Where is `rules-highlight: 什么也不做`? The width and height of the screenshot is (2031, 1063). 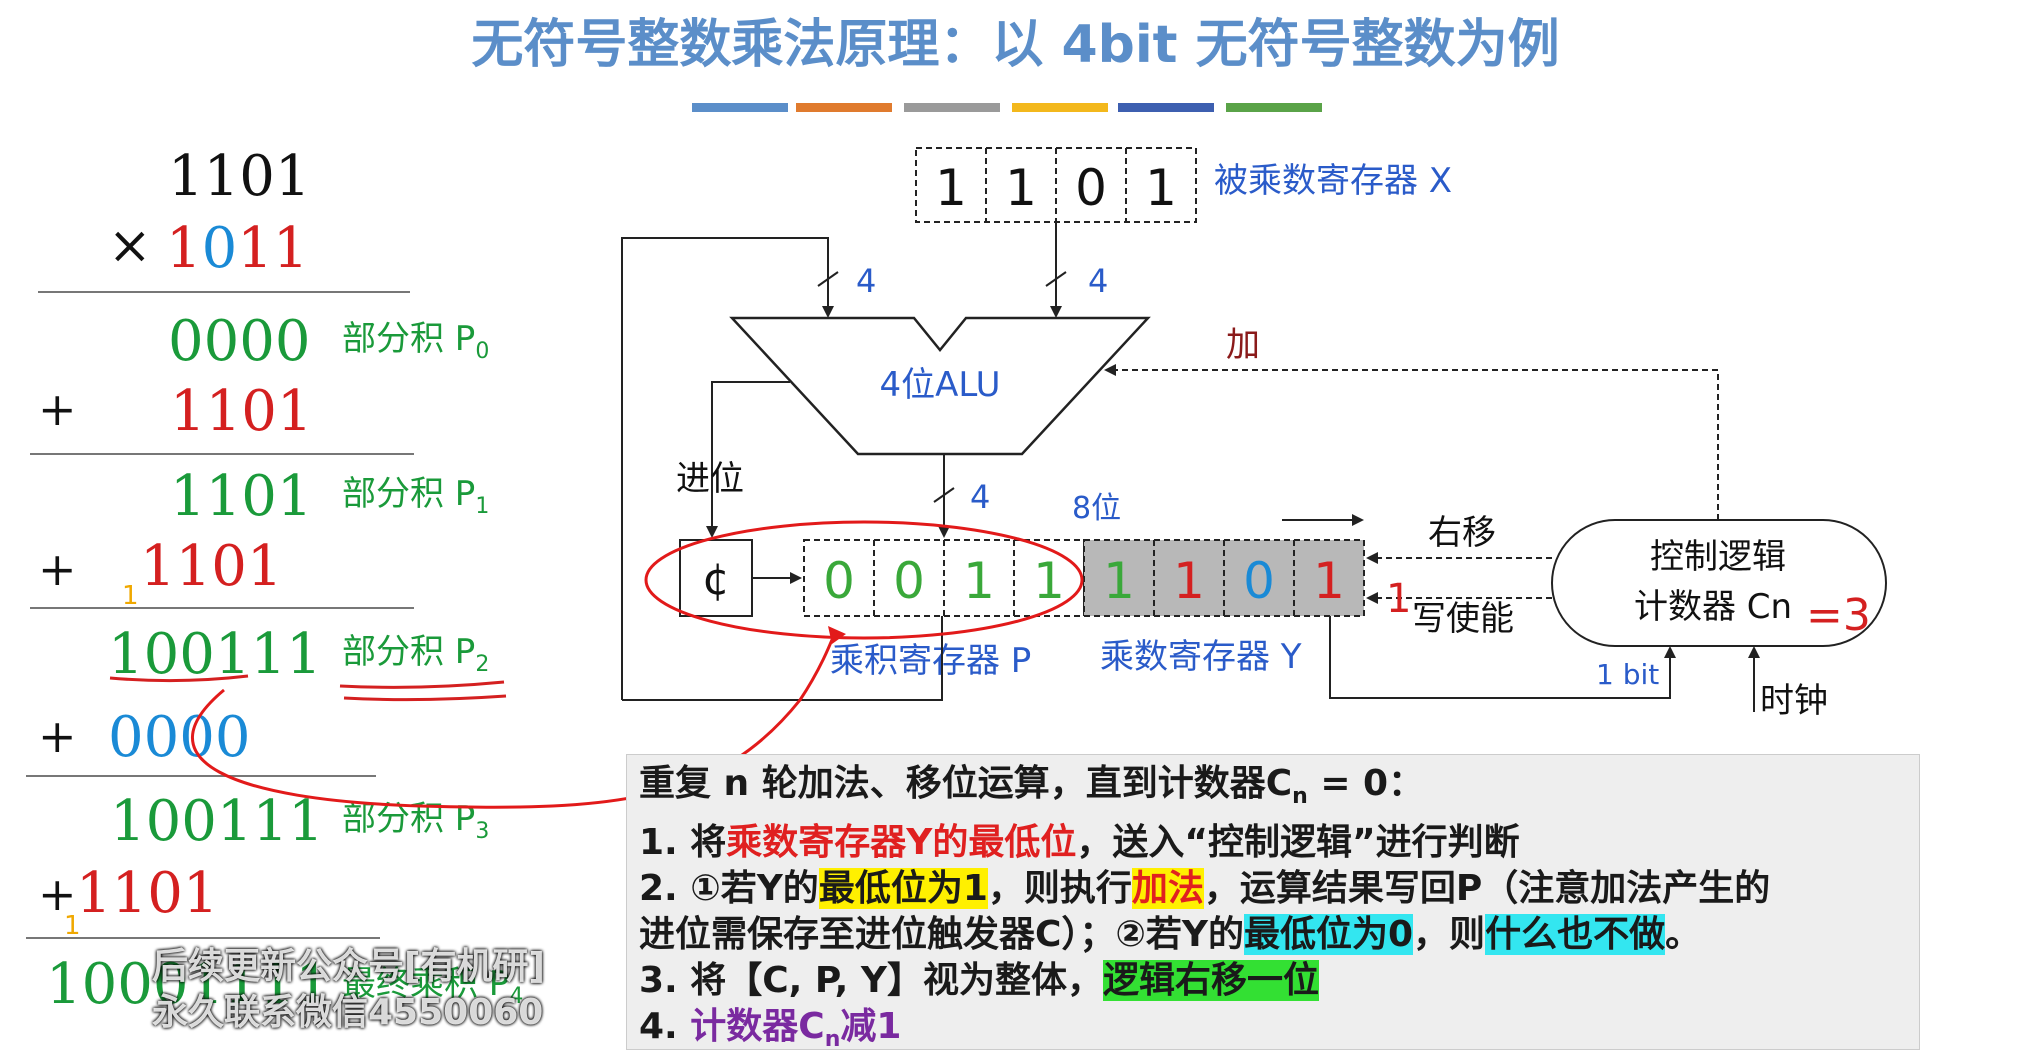
rules-highlight: 什么也不做 is located at coordinates (1575, 935).